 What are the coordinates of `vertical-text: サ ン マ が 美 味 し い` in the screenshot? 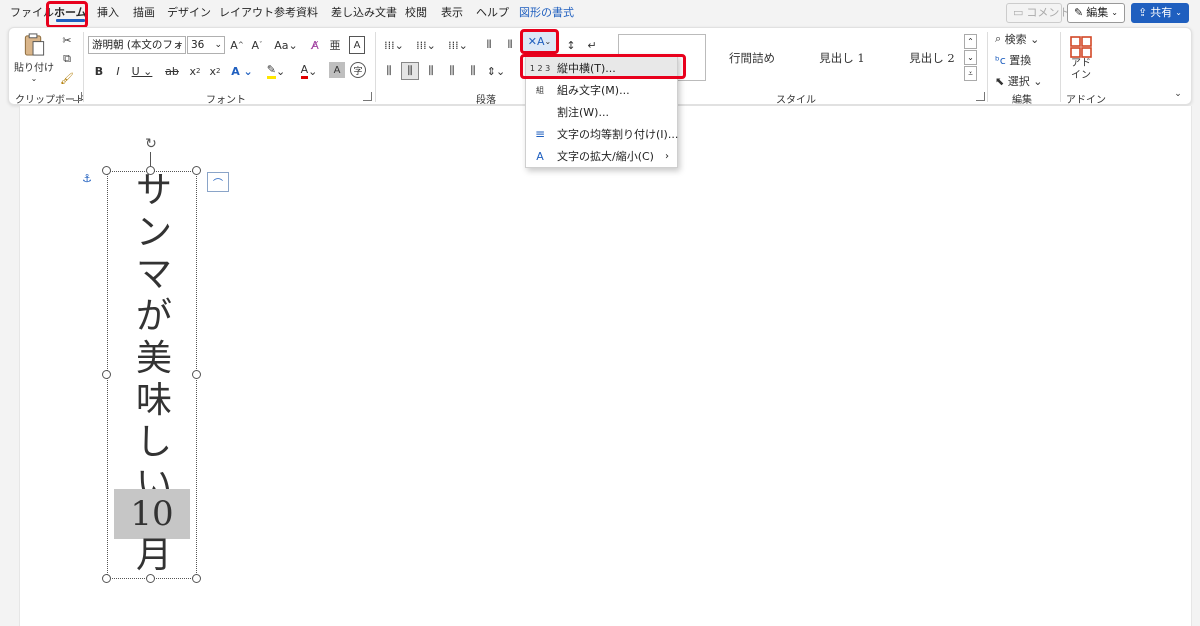 It's located at (154, 340).